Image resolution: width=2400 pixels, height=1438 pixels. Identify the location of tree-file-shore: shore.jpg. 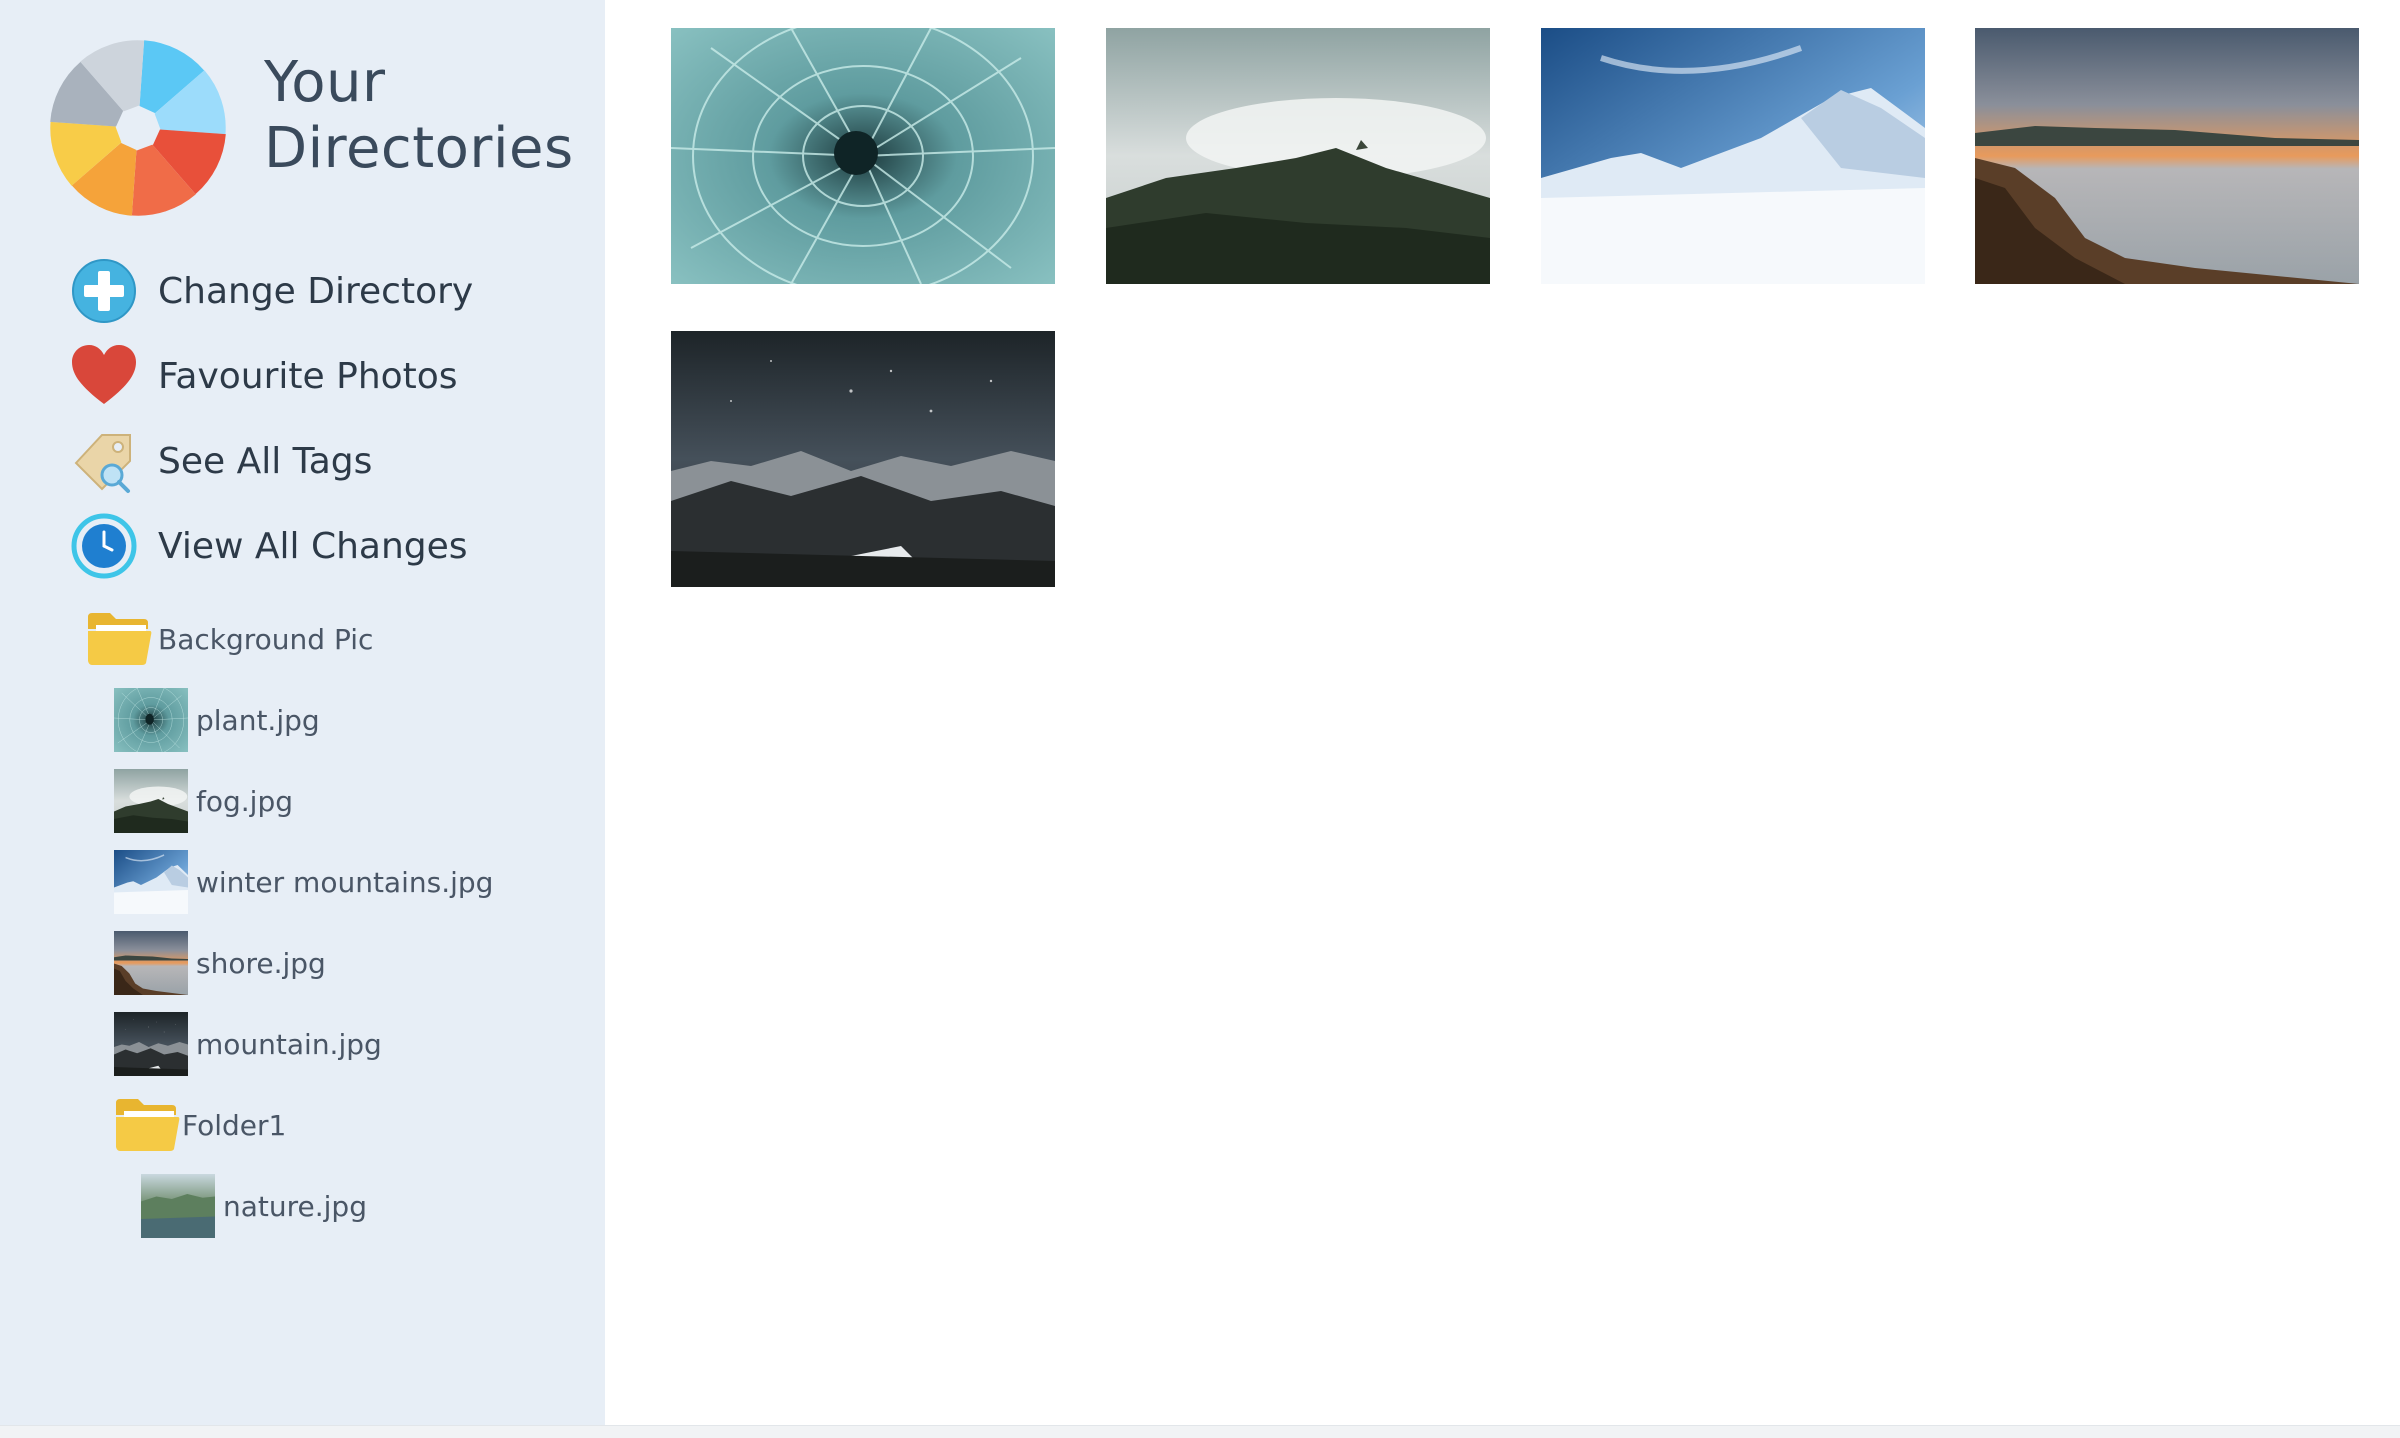
(220, 963).